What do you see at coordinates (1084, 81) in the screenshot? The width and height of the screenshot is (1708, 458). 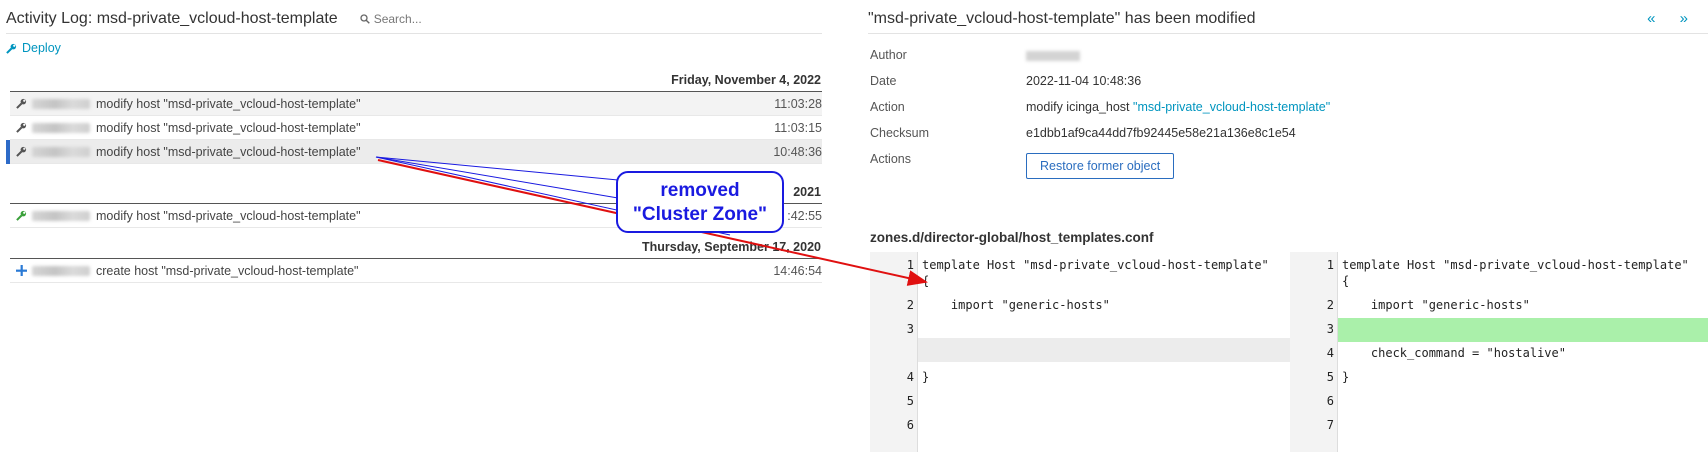 I see `date-value: 2022-11-04 10:48:36` at bounding box center [1084, 81].